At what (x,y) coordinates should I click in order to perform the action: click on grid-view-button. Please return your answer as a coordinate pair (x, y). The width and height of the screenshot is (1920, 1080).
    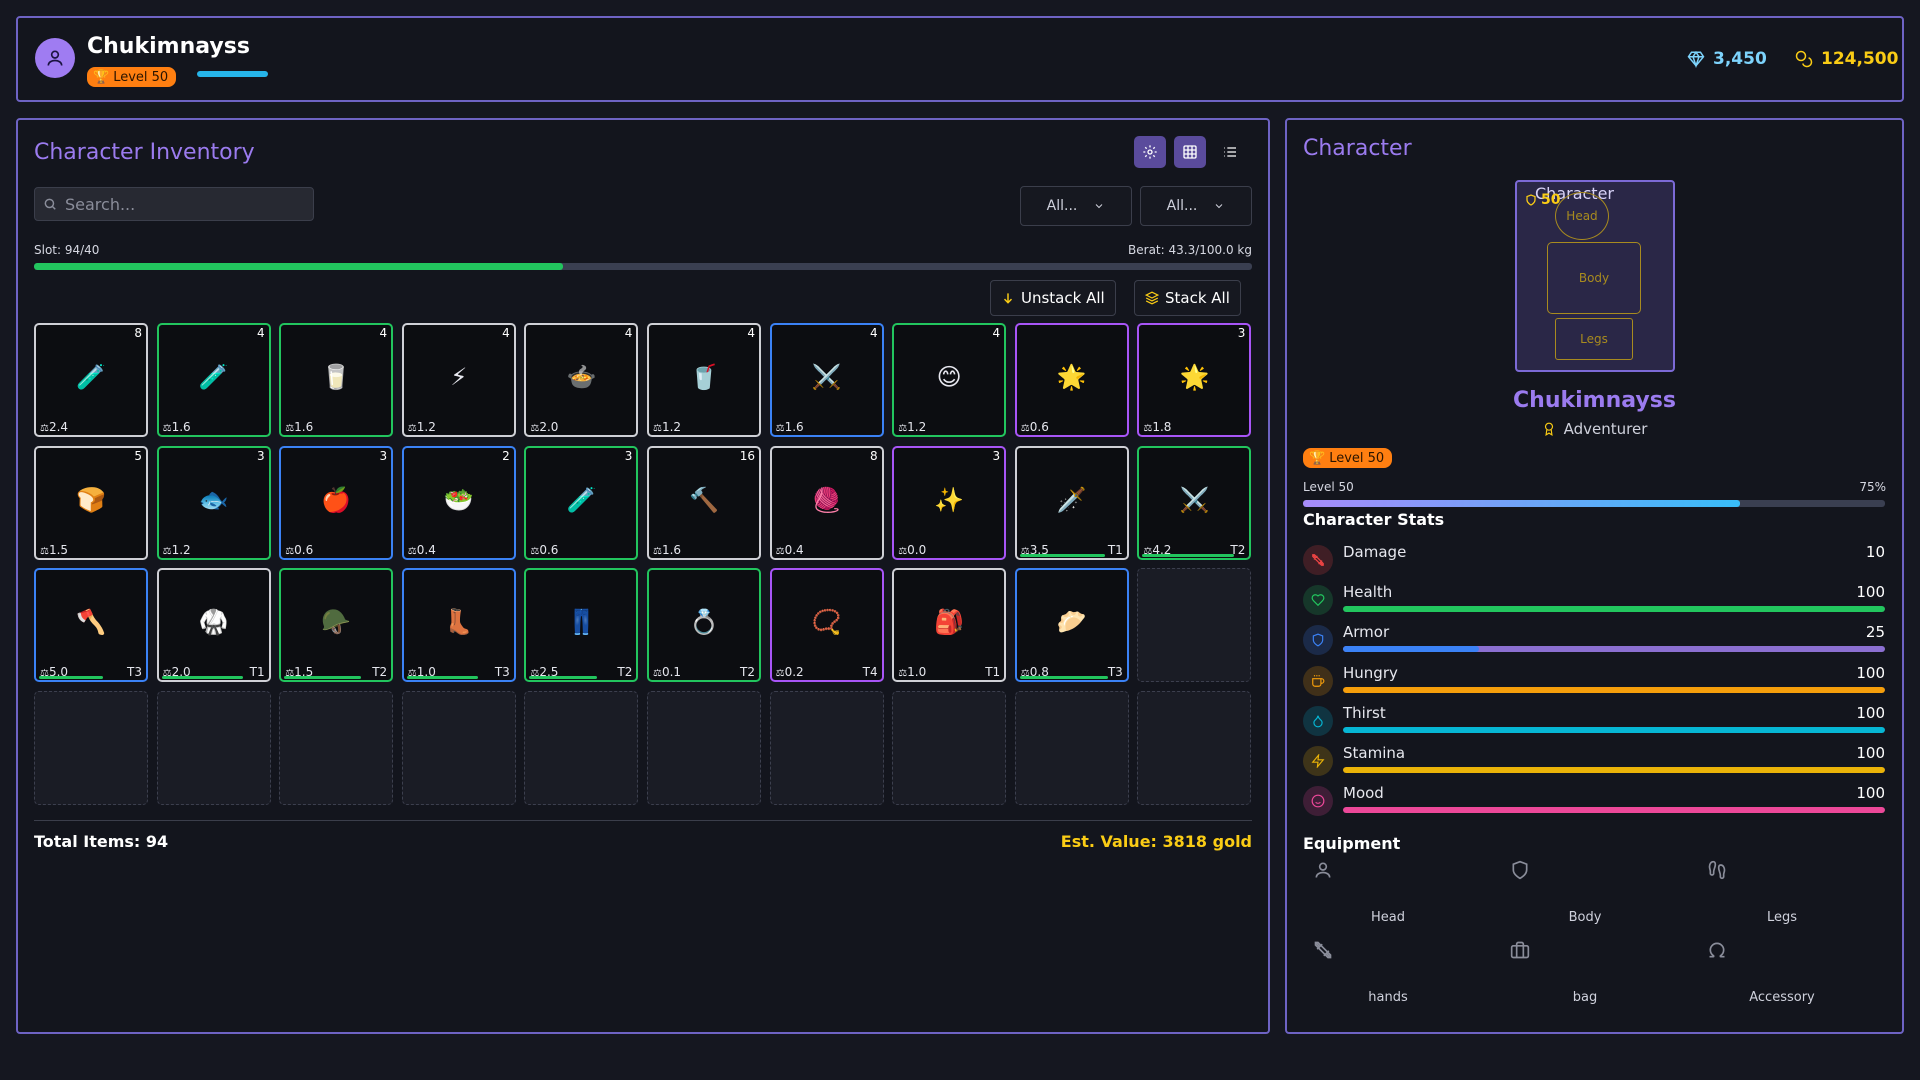
    Looking at the image, I should click on (1190, 152).